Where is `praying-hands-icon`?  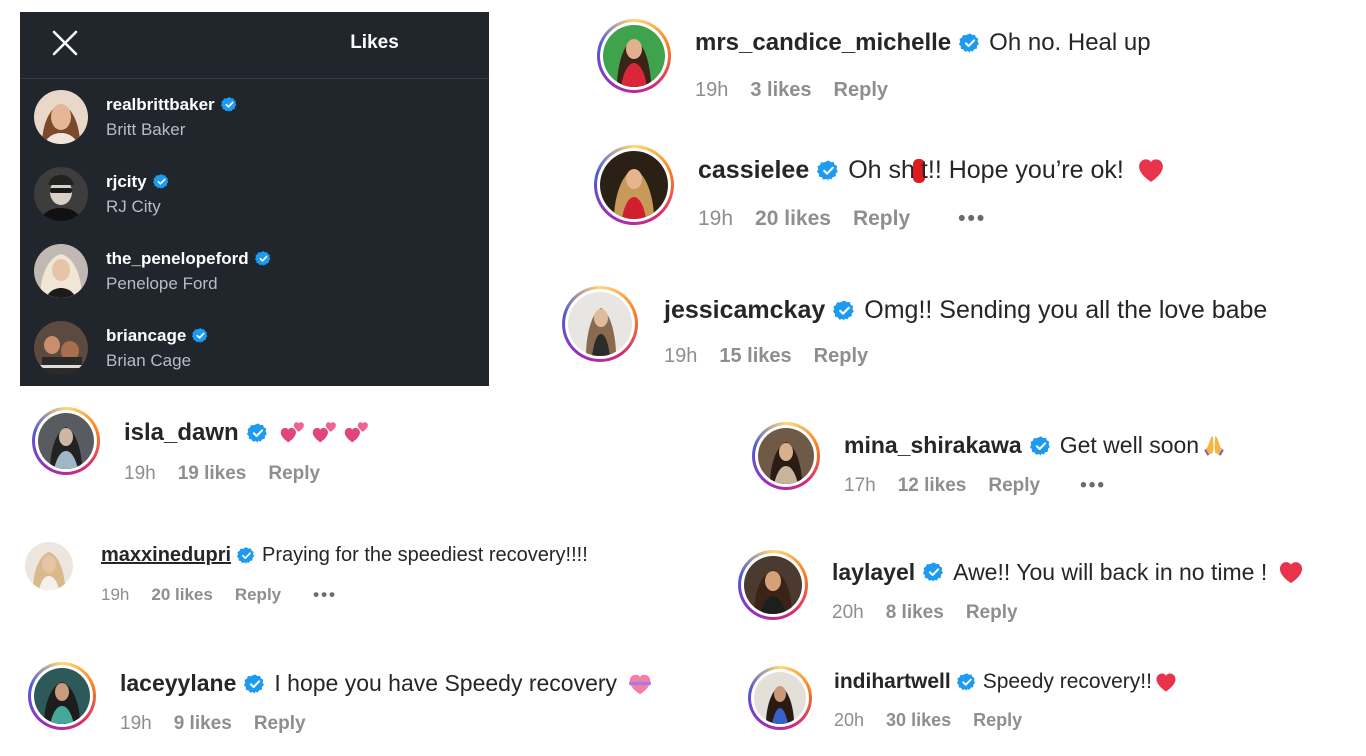
praying-hands-icon is located at coordinates (1214, 445).